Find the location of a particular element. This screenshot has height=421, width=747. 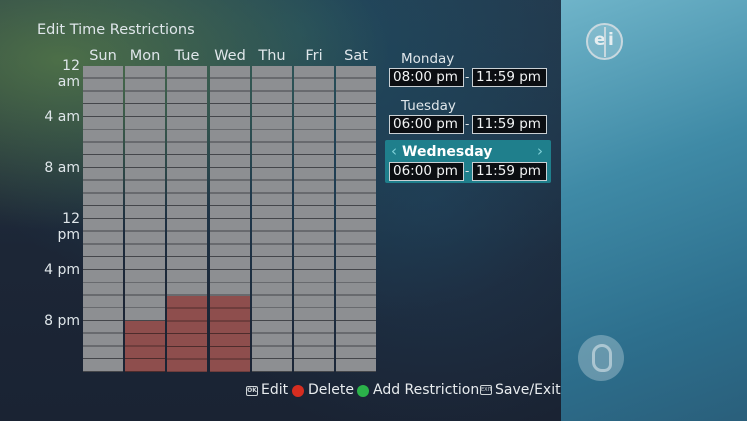

monday-start-time-field: 08:00 pm is located at coordinates (426, 77).